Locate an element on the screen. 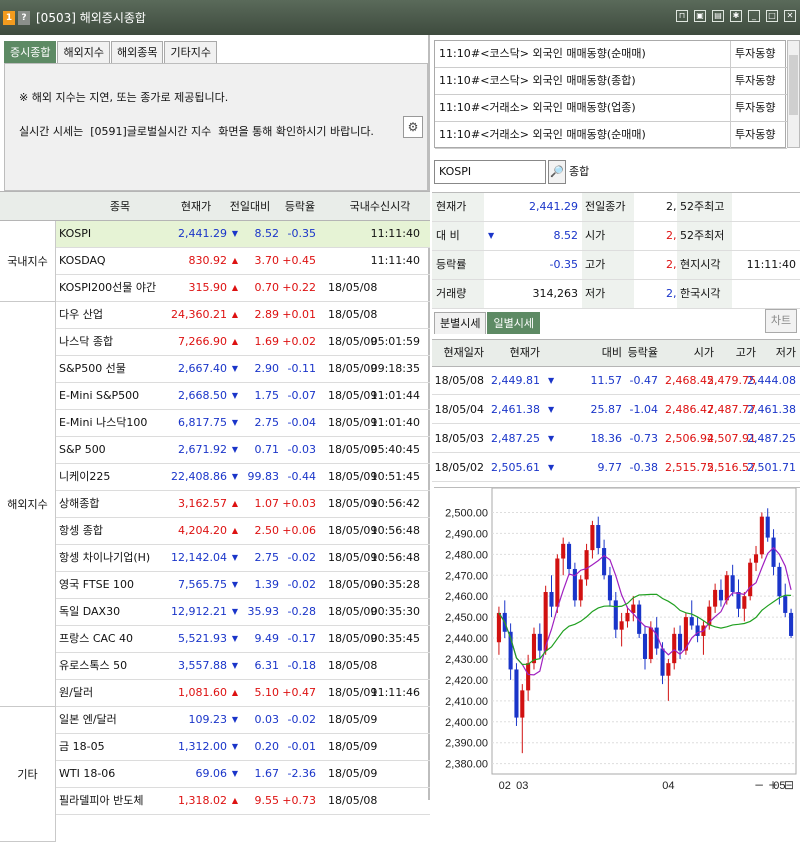  table-row: WTI 18-06 69.06 ▼ 1.67 -2.36 18/05/09 is located at coordinates (243, 774).